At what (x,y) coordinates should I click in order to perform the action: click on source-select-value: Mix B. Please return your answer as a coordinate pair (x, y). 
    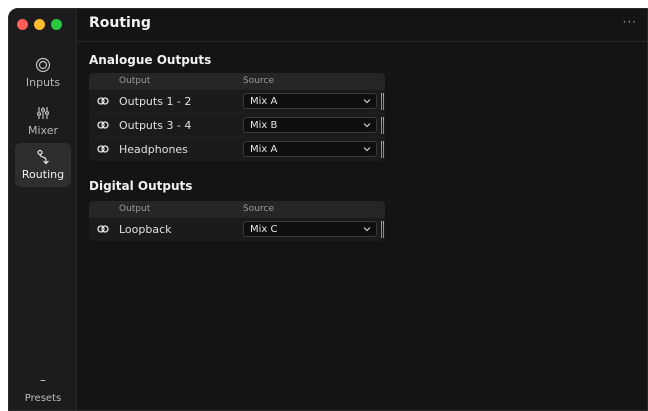
    Looking at the image, I should click on (264, 125).